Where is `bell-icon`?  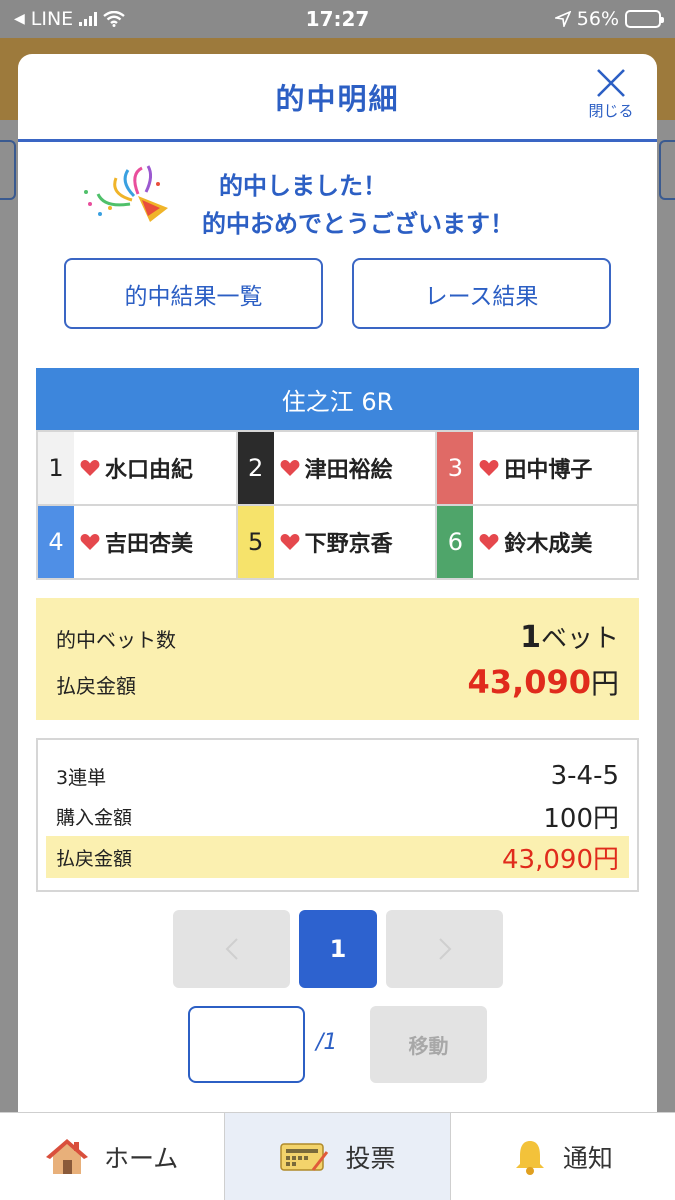
bell-icon is located at coordinates (529, 1157).